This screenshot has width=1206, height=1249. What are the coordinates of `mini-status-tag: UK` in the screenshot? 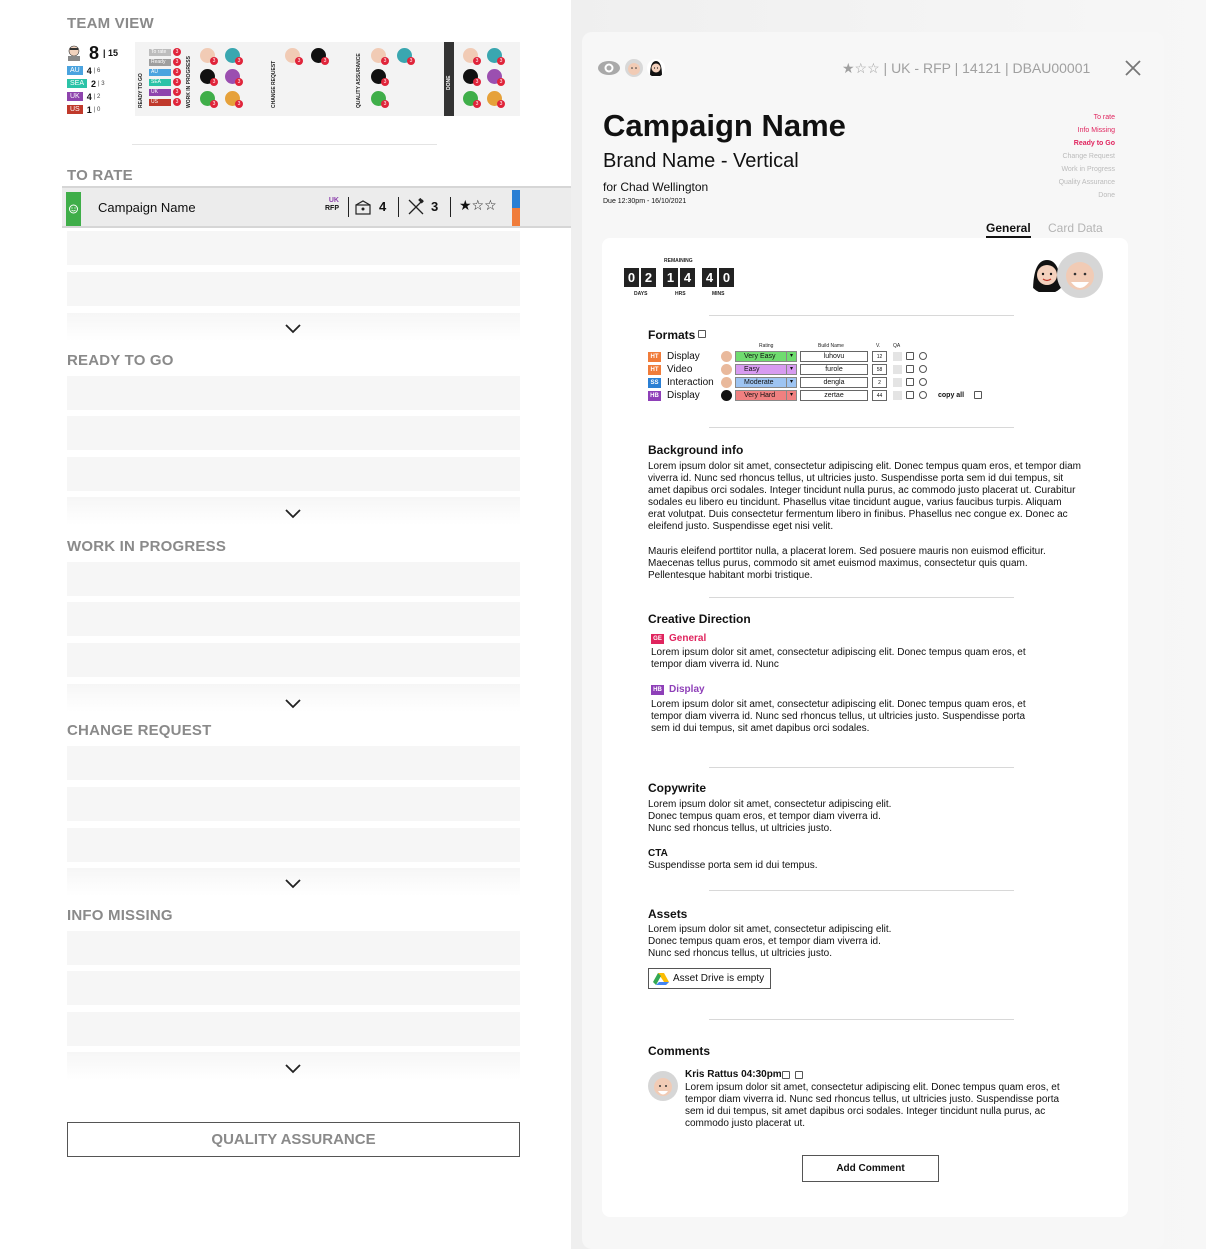 It's located at (160, 92).